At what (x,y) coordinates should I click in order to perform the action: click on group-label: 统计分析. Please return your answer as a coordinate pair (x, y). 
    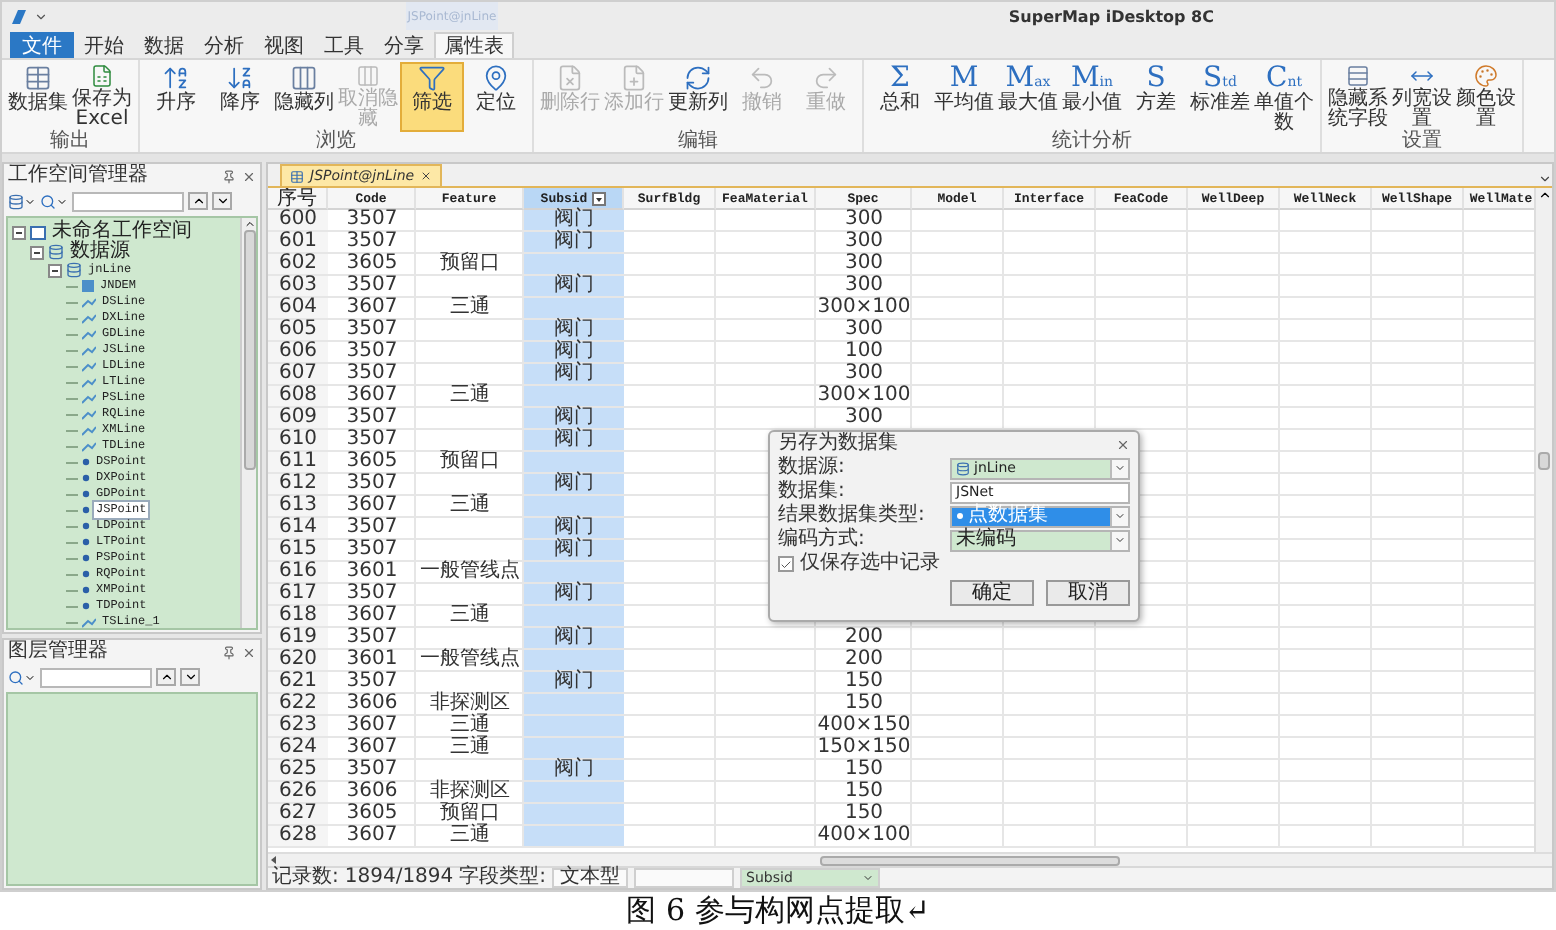
    Looking at the image, I should click on (1092, 142).